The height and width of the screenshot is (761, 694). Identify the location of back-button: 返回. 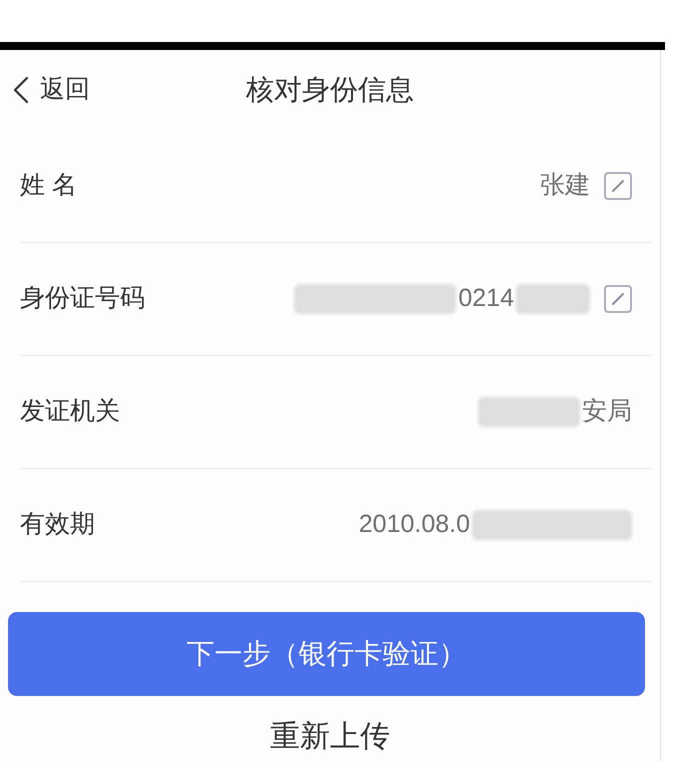
(45, 90).